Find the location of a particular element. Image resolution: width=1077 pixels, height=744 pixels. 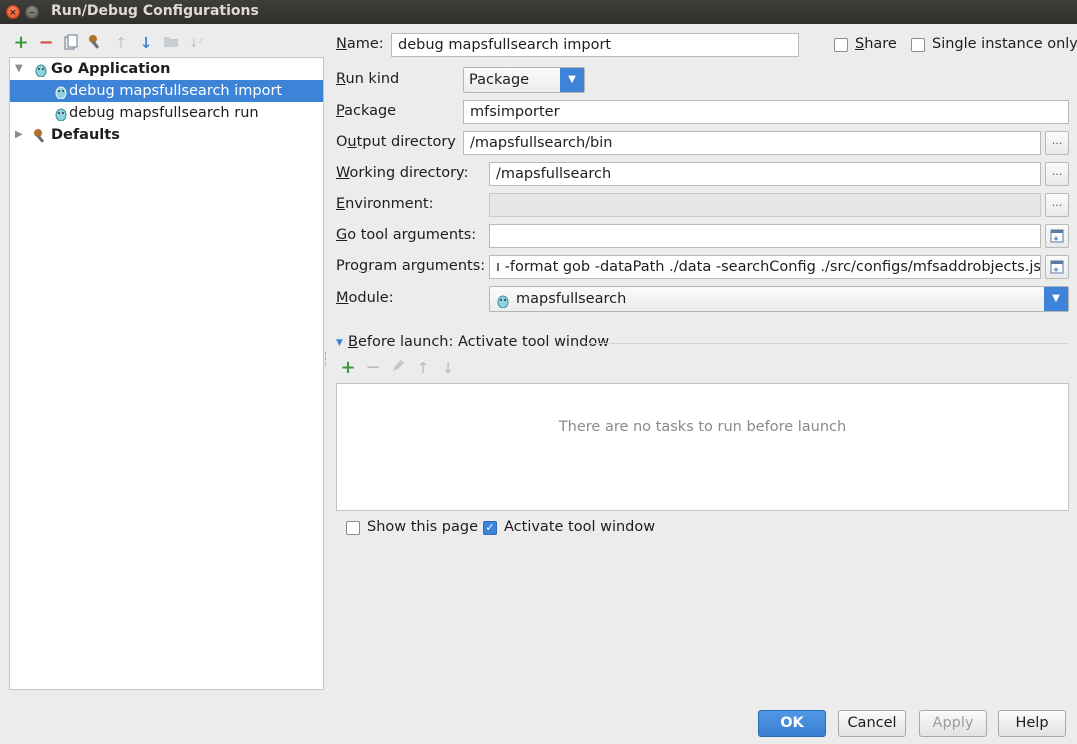

go-tool-arguments-label: Go tool arguments: is located at coordinates (406, 235).